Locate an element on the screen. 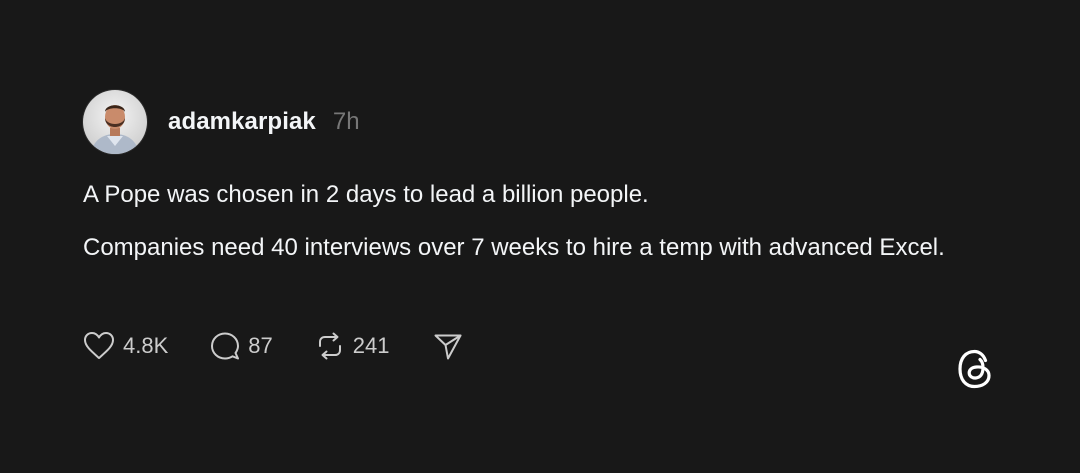 Image resolution: width=1080 pixels, height=473 pixels. paper-plane-icon is located at coordinates (448, 347).